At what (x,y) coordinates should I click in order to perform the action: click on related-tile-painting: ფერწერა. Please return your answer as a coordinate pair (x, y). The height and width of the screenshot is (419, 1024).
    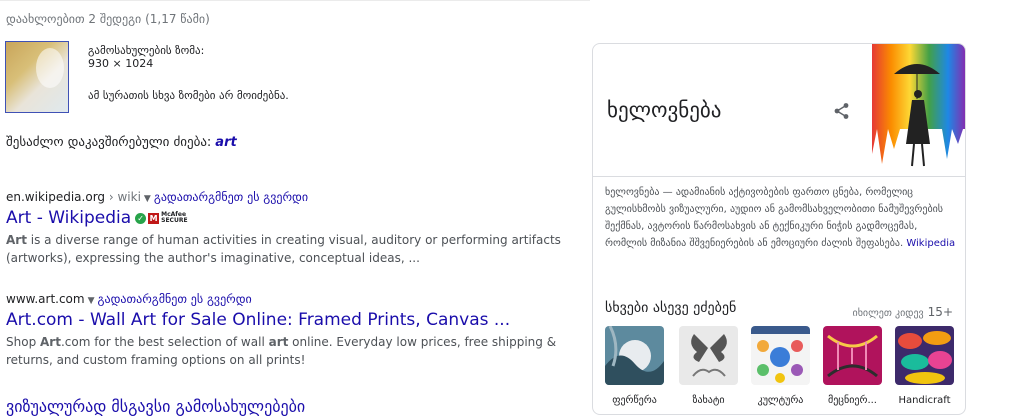
    Looking at the image, I should click on (634, 365).